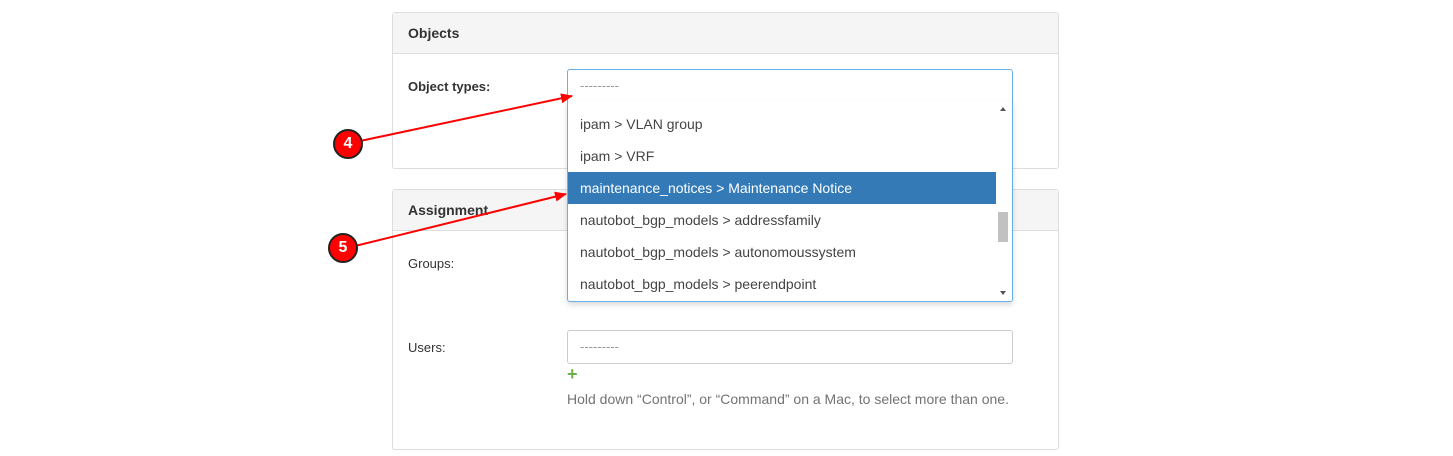  I want to click on dropdown-option: nautobot_bgp_models > addressfamily, so click(782, 220).